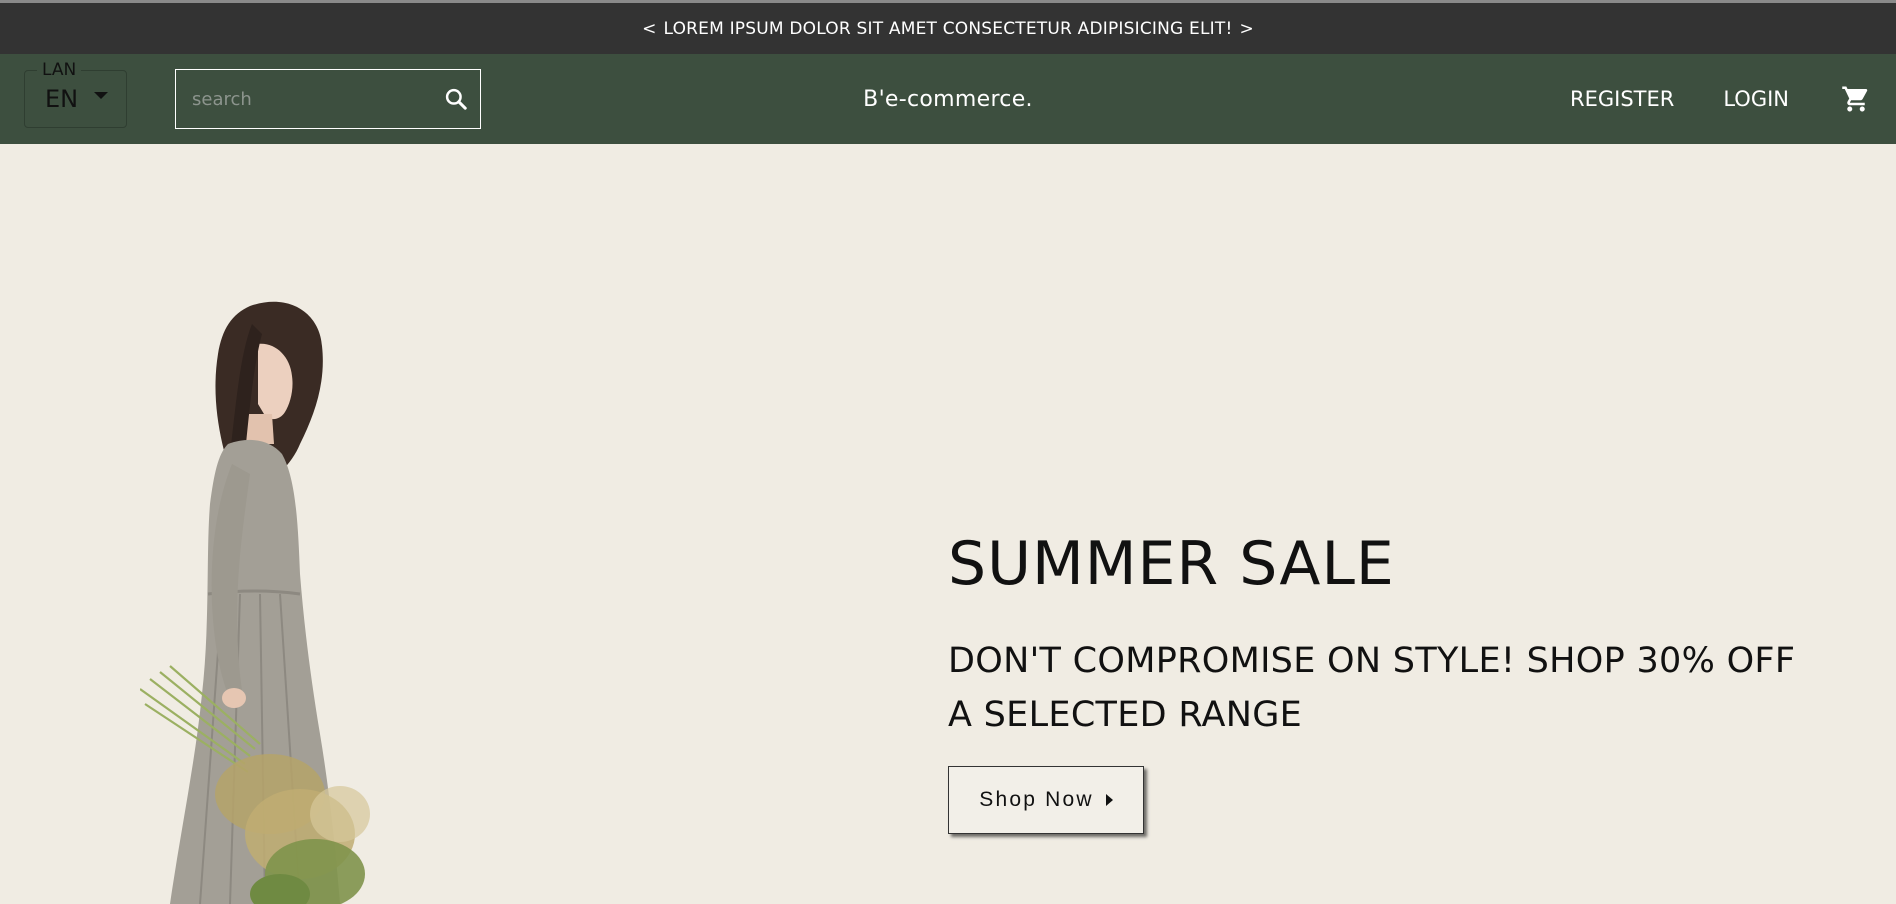  Describe the element at coordinates (1109, 800) in the screenshot. I see `arrow-right-icon` at that location.